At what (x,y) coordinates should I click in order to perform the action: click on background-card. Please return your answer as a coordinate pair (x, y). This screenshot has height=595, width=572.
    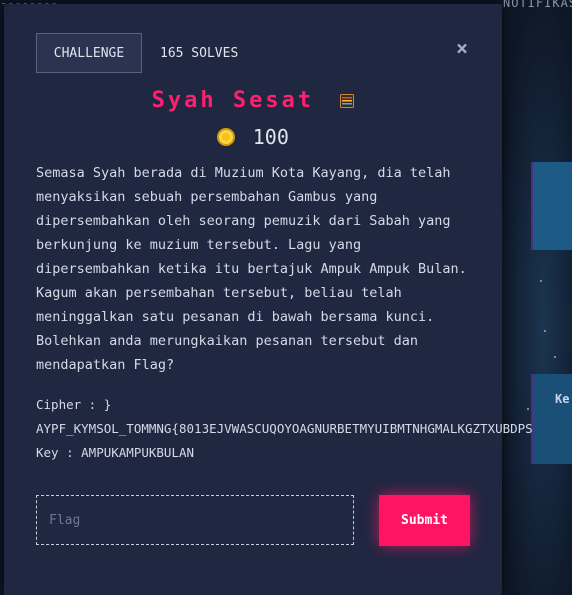
    Looking at the image, I should click on (551, 206).